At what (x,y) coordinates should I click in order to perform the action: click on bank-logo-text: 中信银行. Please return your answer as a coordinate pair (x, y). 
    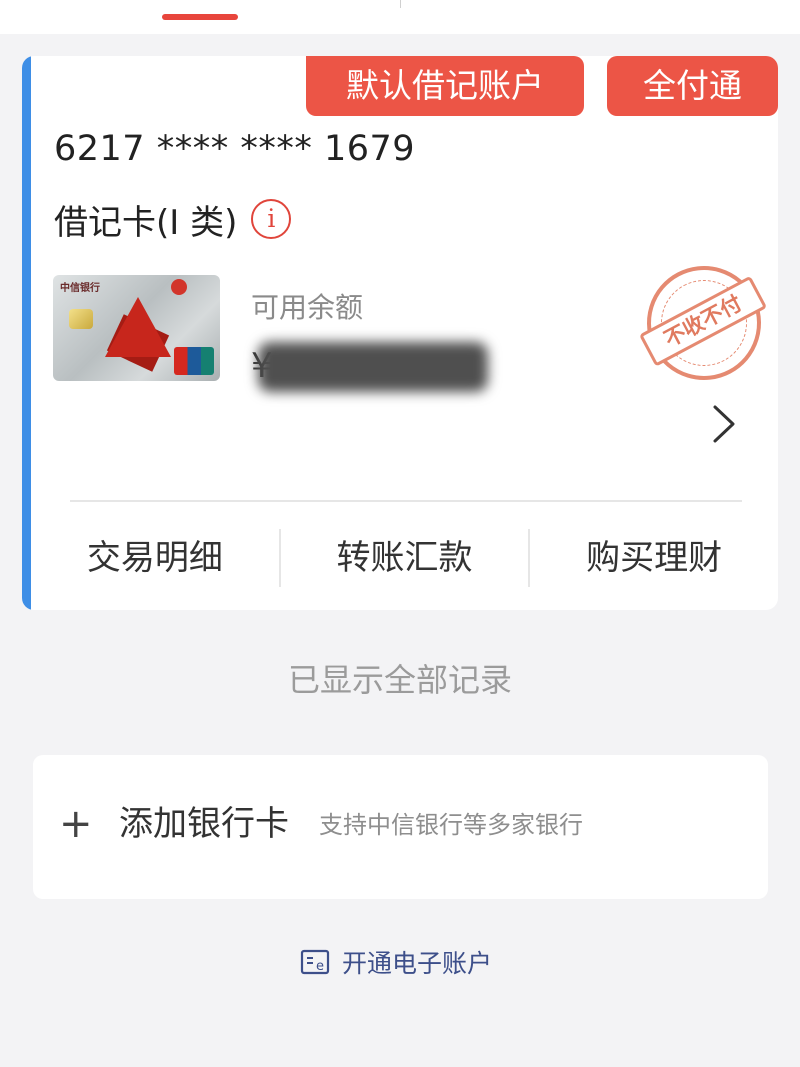
    Looking at the image, I should click on (80, 288).